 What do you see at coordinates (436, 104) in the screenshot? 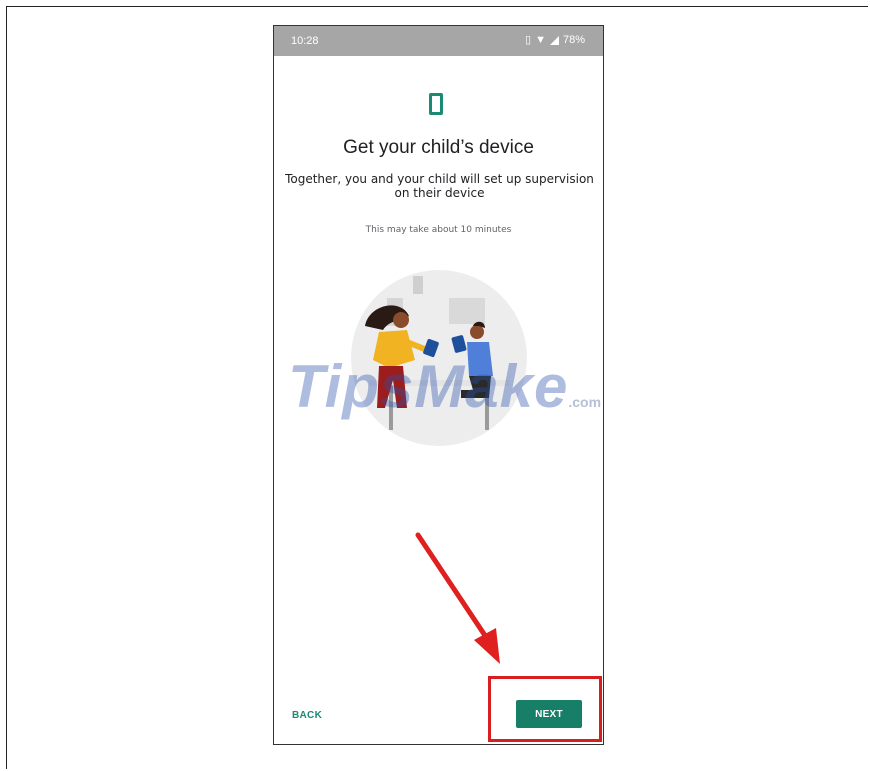
I see `phone-device-icon` at bounding box center [436, 104].